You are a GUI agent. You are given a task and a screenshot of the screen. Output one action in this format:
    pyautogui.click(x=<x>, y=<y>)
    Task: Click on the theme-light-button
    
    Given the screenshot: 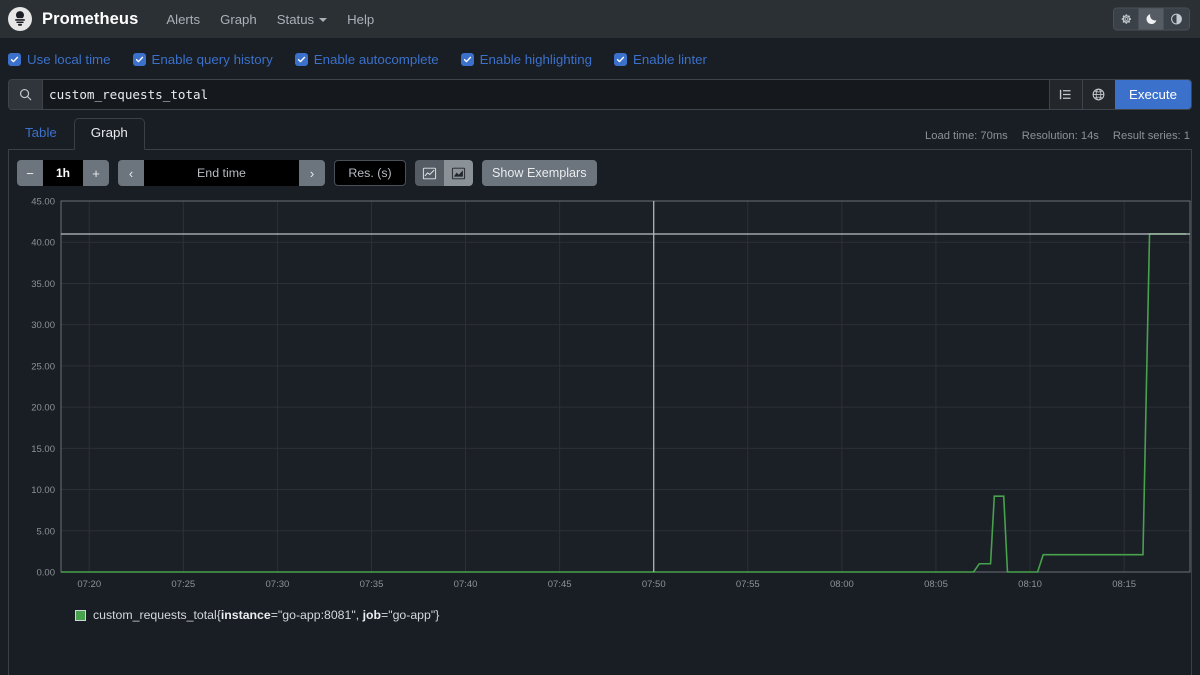 What is the action you would take?
    pyautogui.click(x=1126, y=19)
    